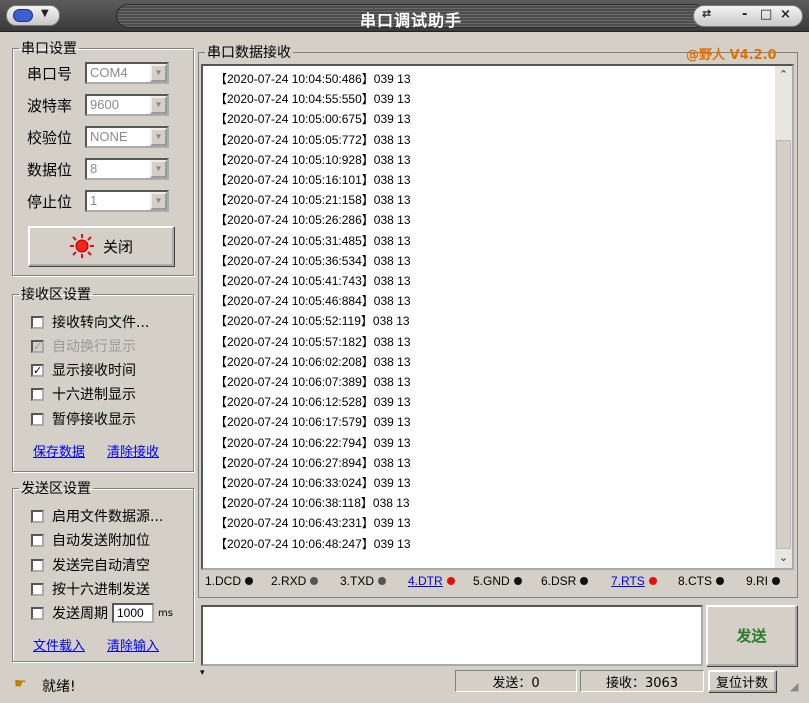  Describe the element at coordinates (313, 523) in the screenshot. I see `log-line: 【2020-07-24 10:06:43:231】039 13` at that location.